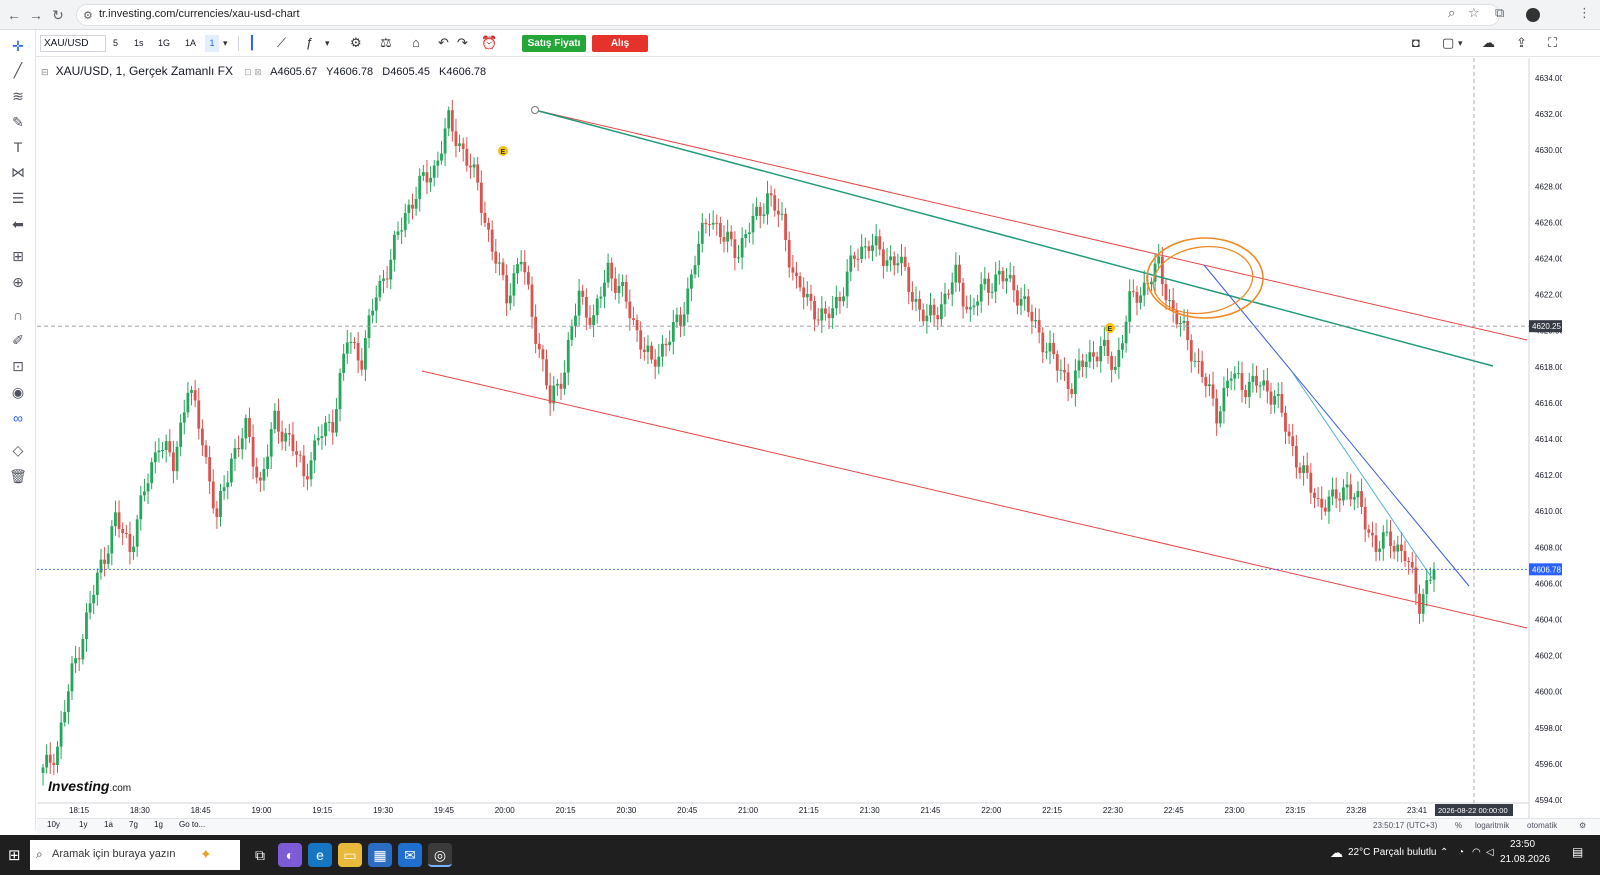  I want to click on edge-icon: e, so click(320, 855).